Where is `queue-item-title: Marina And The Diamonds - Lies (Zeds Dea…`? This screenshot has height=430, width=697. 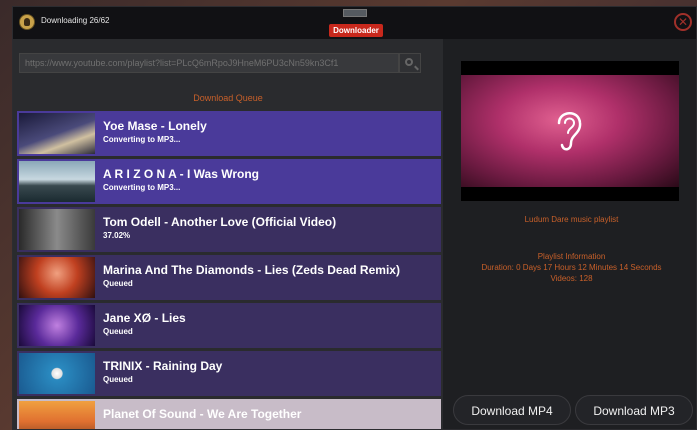 queue-item-title: Marina And The Diamonds - Lies (Zeds Dea… is located at coordinates (251, 270).